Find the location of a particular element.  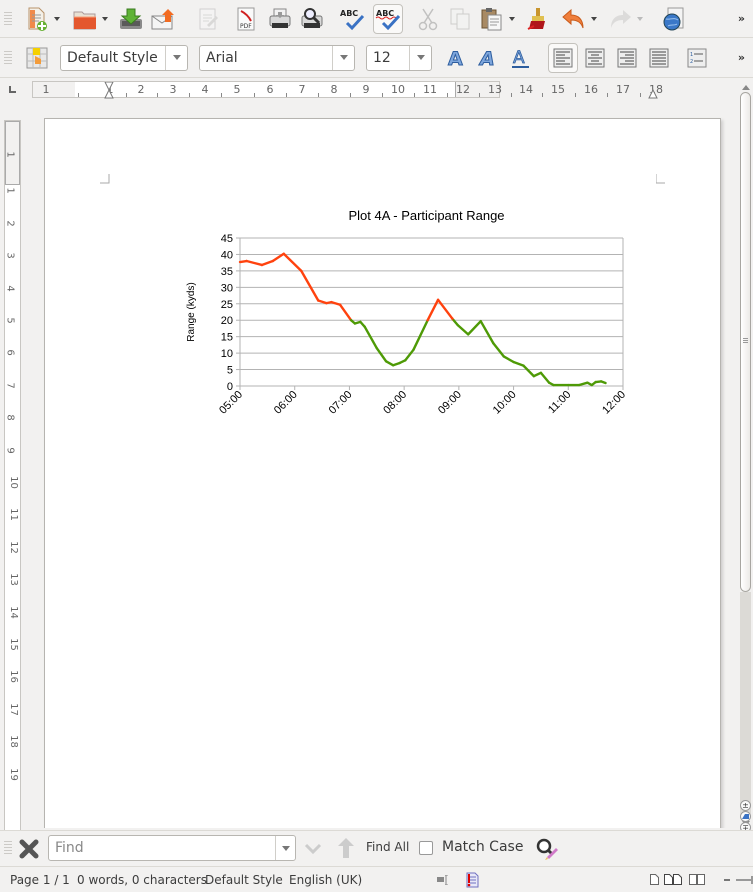

multi-page-view-icon is located at coordinates (673, 879).